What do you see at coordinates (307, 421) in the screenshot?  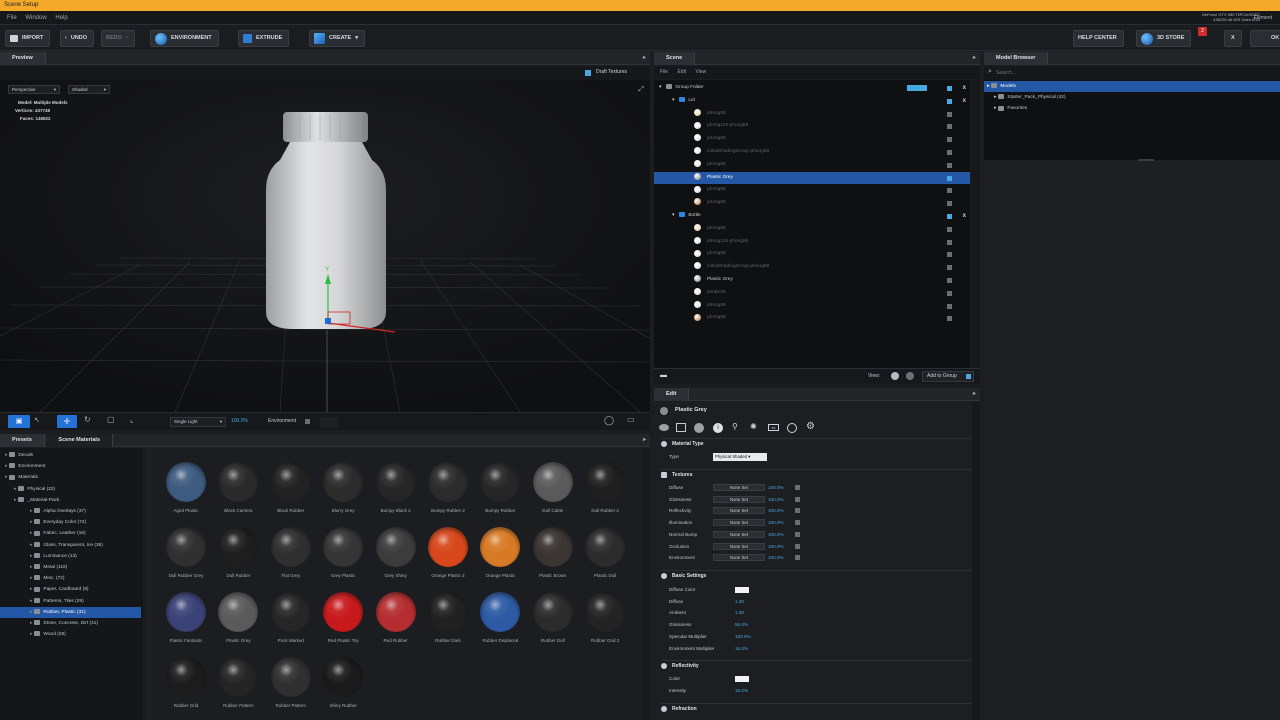 I see `environment-checkbox` at bounding box center [307, 421].